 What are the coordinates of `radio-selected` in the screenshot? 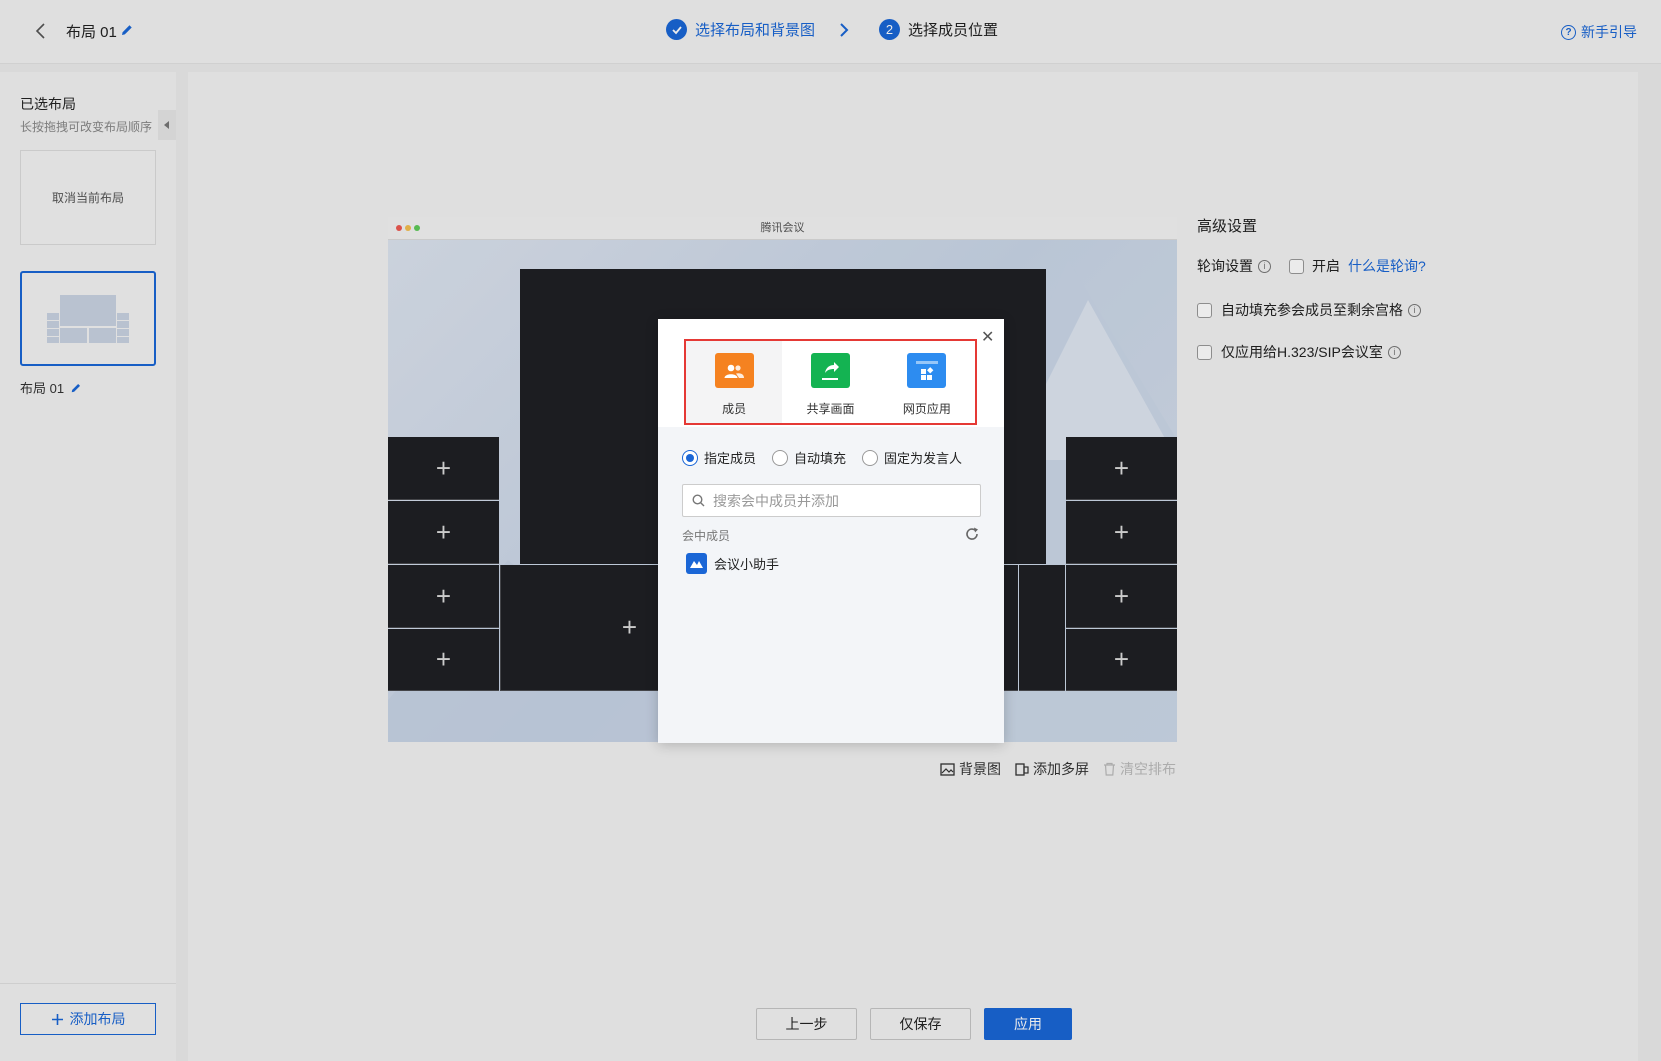 It's located at (690, 457).